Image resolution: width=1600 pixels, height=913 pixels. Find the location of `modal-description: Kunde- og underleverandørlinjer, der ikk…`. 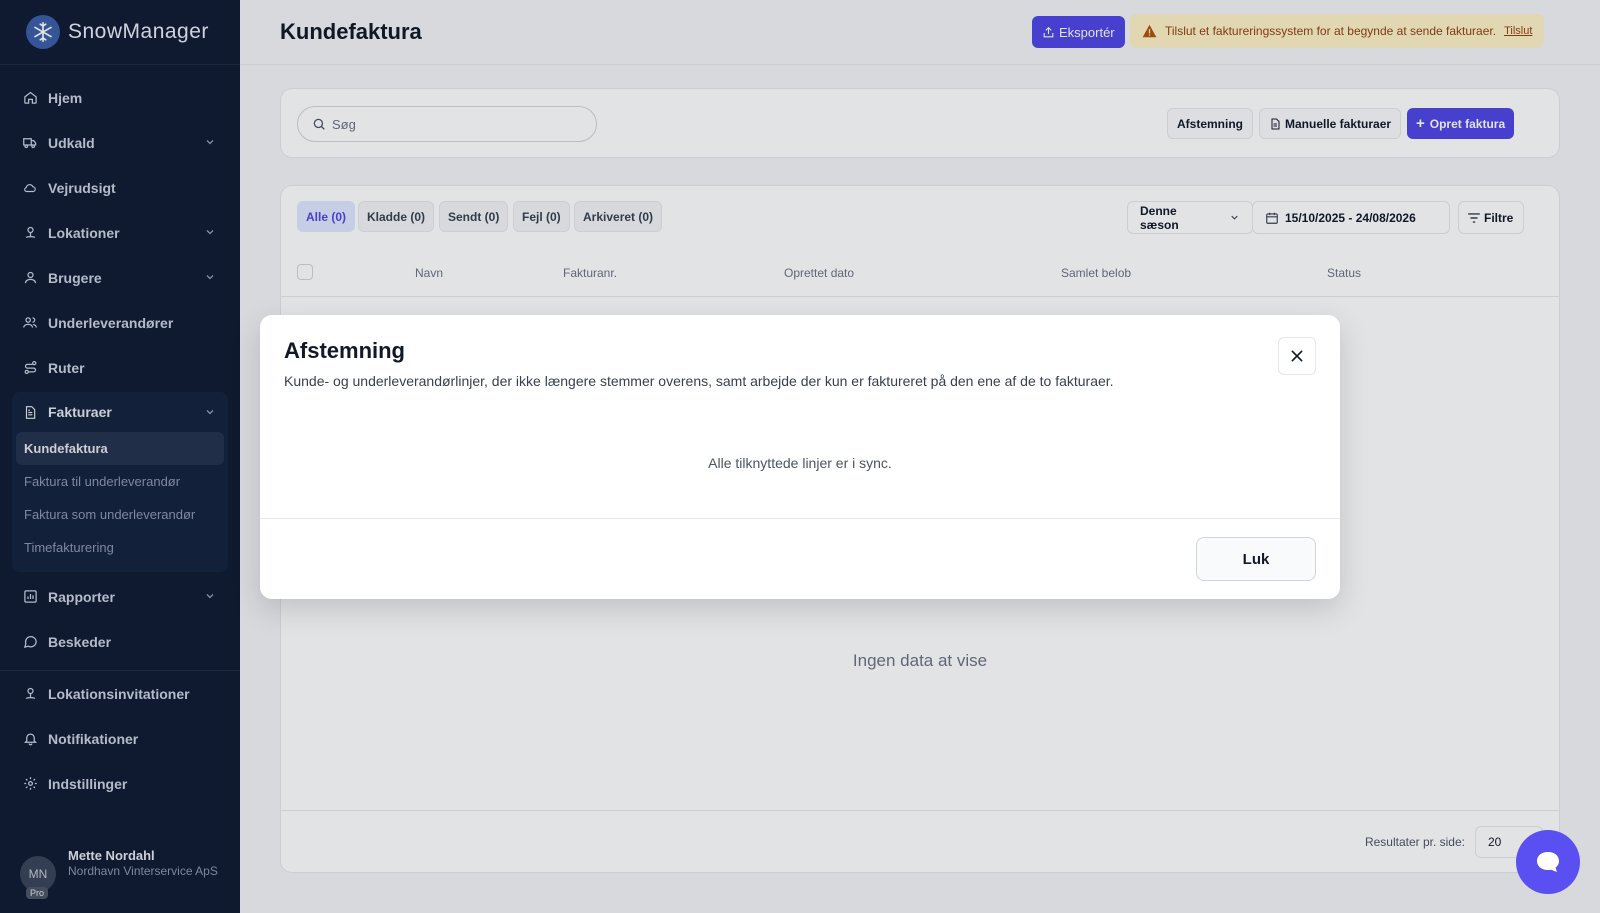

modal-description: Kunde- og underleverandørlinjer, der ikk… is located at coordinates (699, 381).